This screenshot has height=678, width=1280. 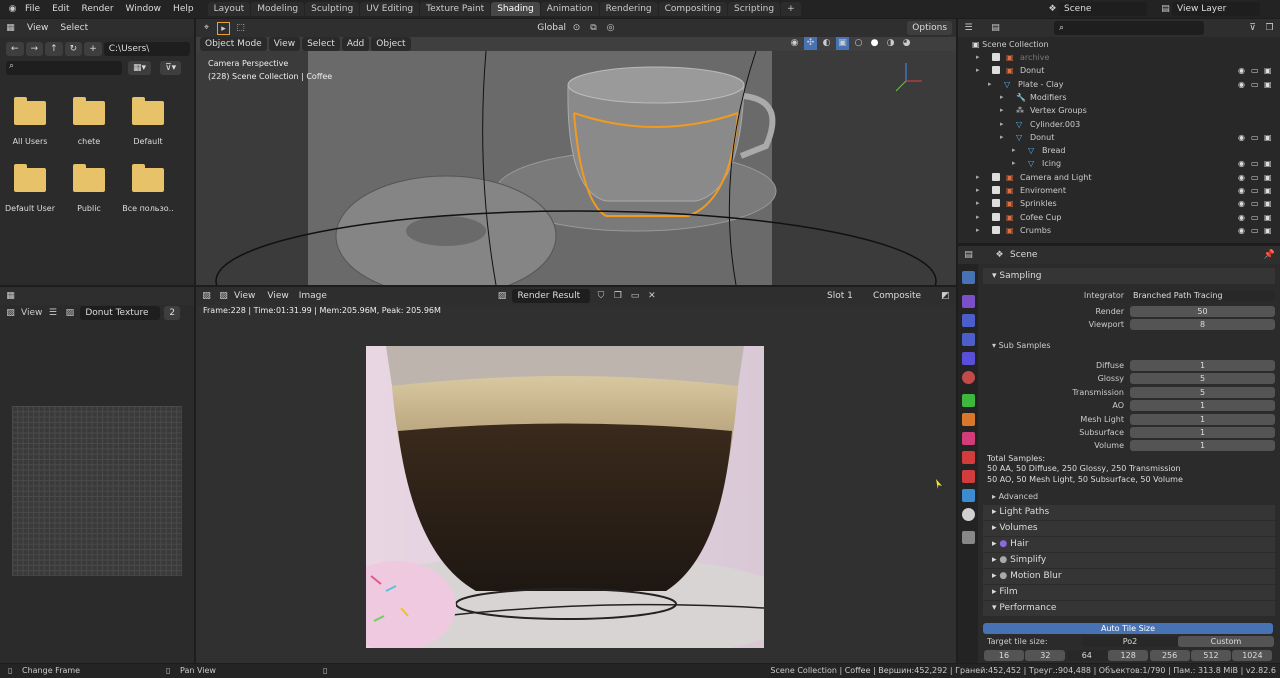 What do you see at coordinates (848, 296) in the screenshot?
I see `slot-dropdown: Slot 1` at bounding box center [848, 296].